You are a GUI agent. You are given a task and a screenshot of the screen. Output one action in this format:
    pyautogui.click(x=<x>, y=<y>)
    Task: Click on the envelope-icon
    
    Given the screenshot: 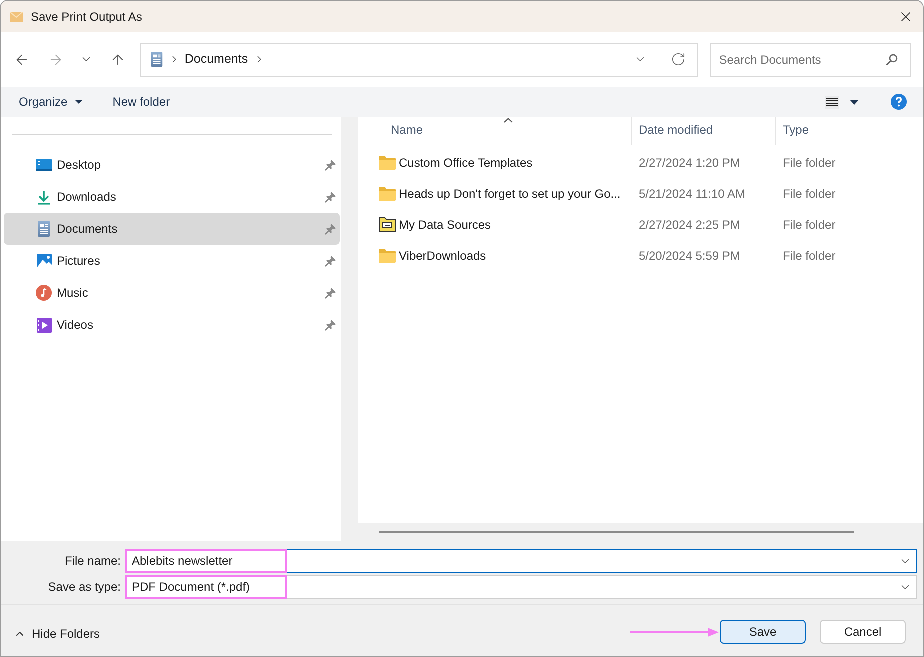 What is the action you would take?
    pyautogui.click(x=16, y=17)
    